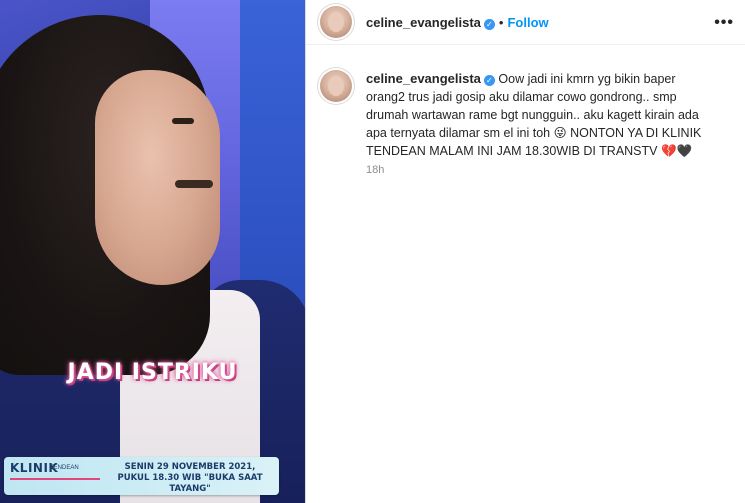  I want to click on follow-button: Follow, so click(527, 22).